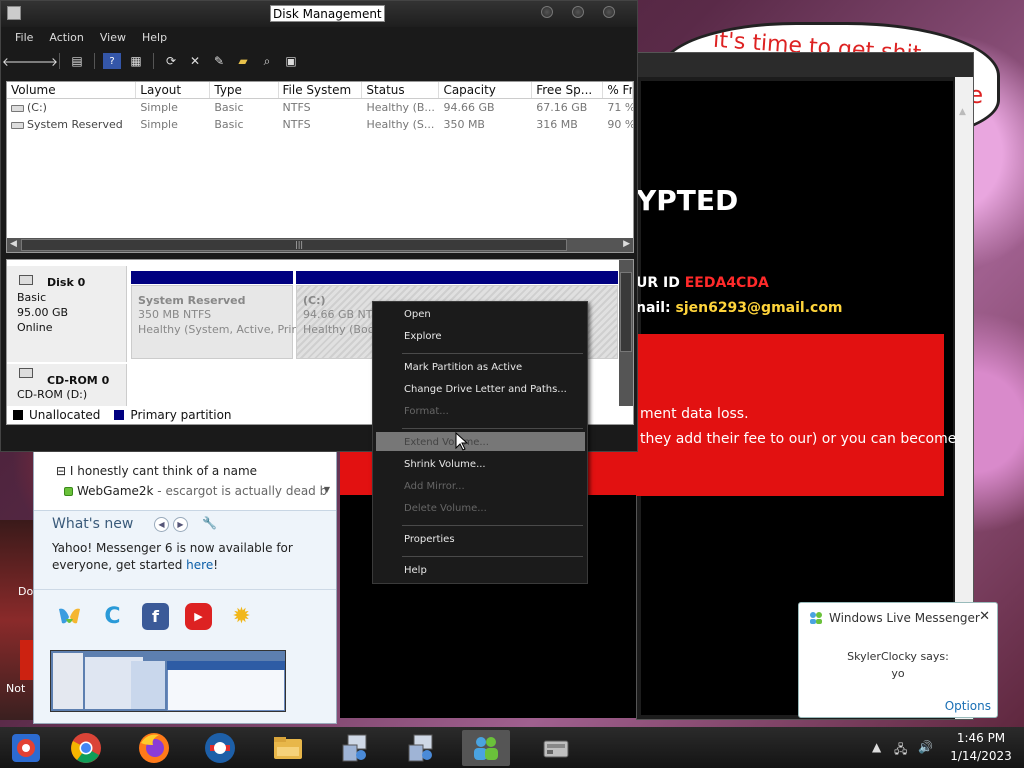 This screenshot has height=768, width=1024. I want to click on ransom-id-line: UR ID EEDA4CDA, so click(702, 283).